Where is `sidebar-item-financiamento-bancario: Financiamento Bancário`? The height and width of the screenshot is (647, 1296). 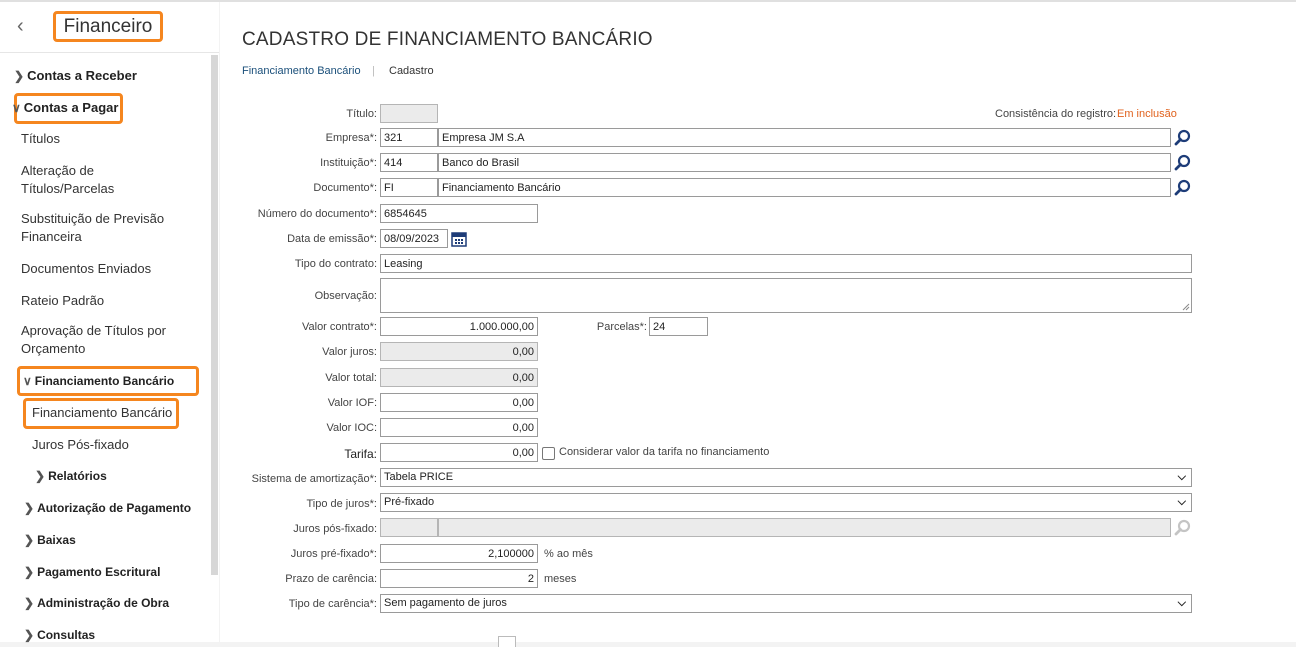
sidebar-item-financiamento-bancario: Financiamento Bancário is located at coordinates (102, 413).